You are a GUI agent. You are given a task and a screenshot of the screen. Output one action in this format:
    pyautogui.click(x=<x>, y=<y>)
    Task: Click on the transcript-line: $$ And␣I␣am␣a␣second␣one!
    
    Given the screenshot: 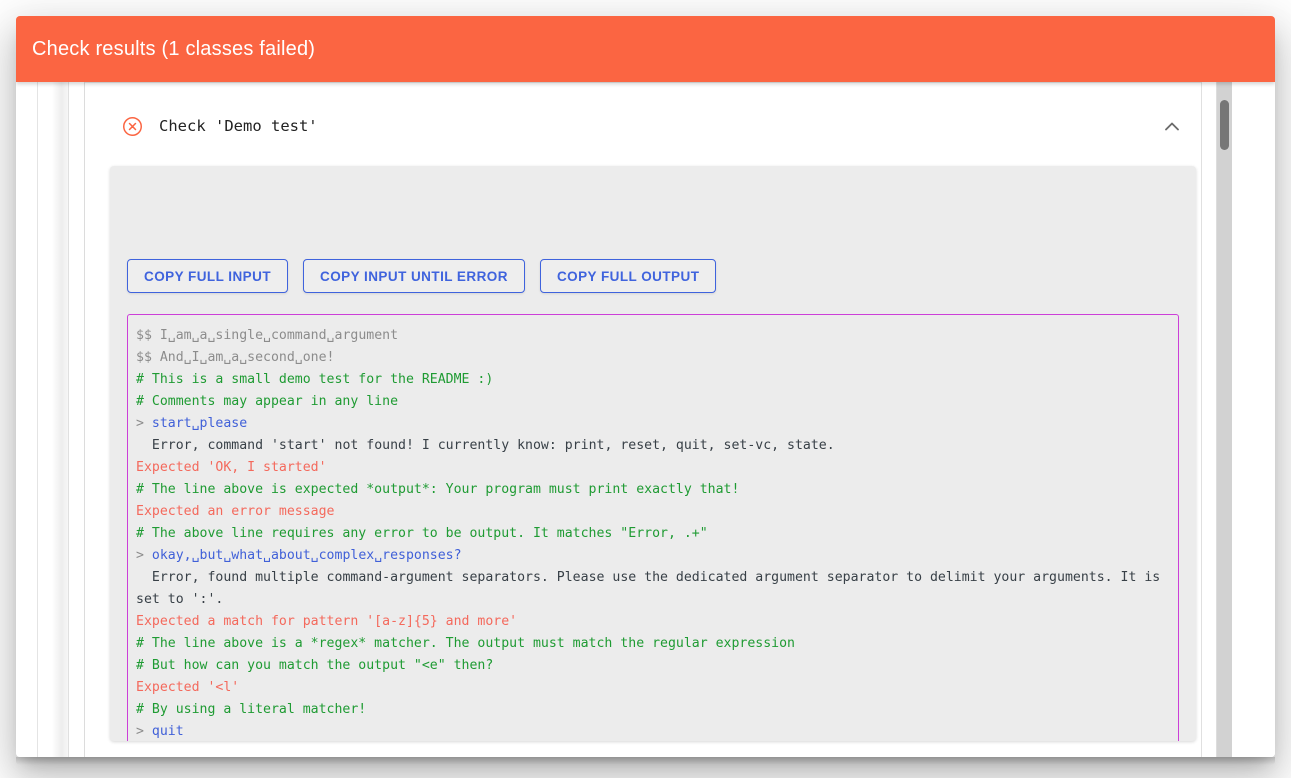 What is the action you would take?
    pyautogui.click(x=652, y=358)
    